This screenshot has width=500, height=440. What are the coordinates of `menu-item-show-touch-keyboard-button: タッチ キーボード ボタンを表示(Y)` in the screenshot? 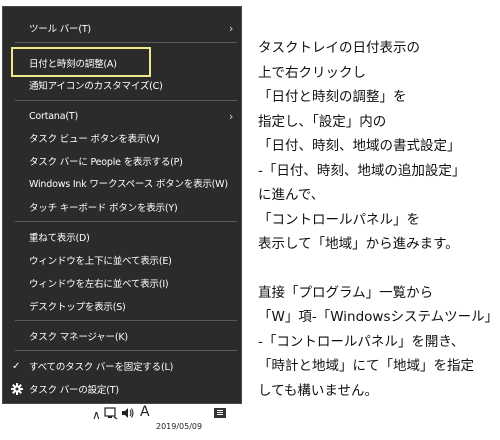 It's located at (122, 207).